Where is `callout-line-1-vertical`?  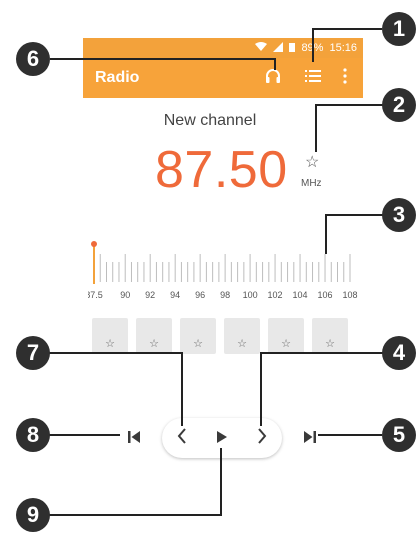
callout-line-1-vertical is located at coordinates (313, 45).